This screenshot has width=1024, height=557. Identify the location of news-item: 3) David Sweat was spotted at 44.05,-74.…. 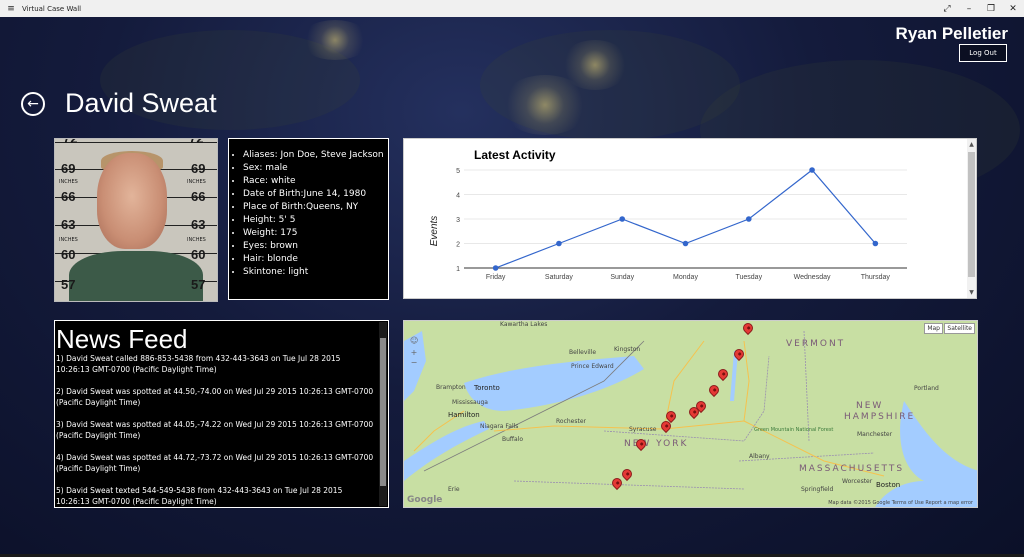
(215, 430).